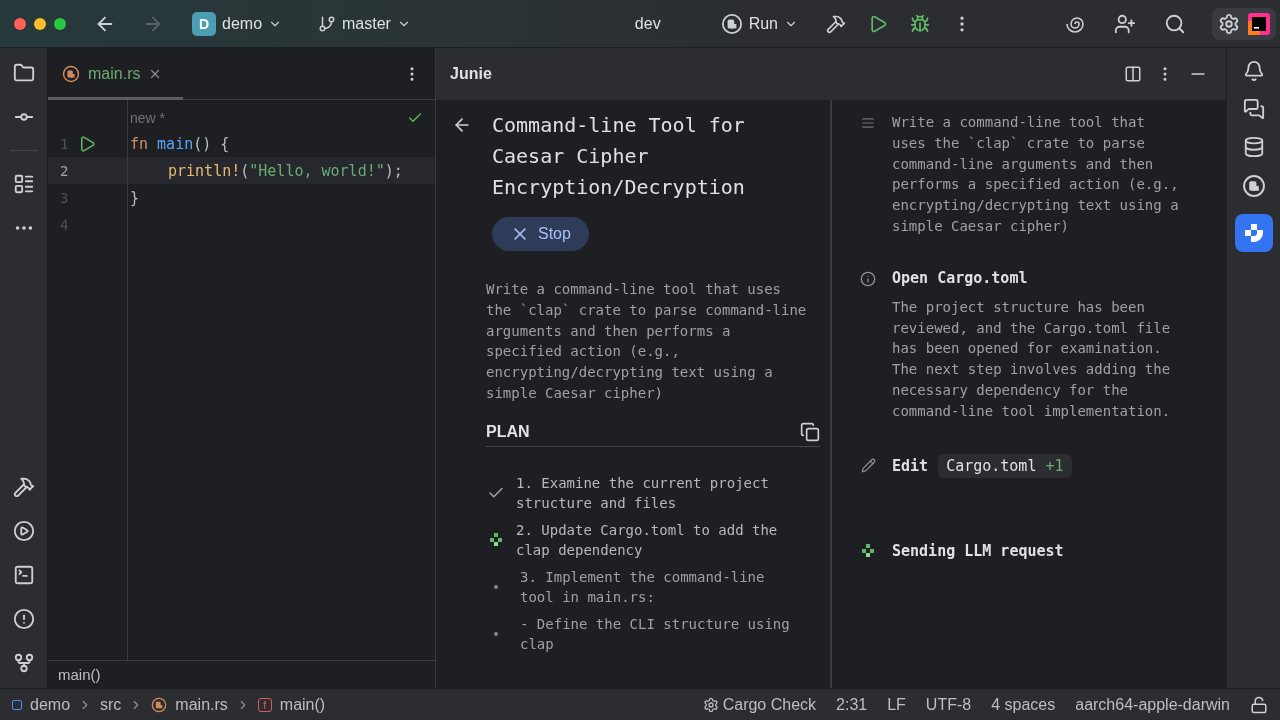  Describe the element at coordinates (647, 341) in the screenshot. I see `task-description: Write a command-line tool that uses the `clap` crate to parse command-line arguments and then performs a specified action (e.g., encrypting/decrypting text using a simple Caesar cipher)` at that location.